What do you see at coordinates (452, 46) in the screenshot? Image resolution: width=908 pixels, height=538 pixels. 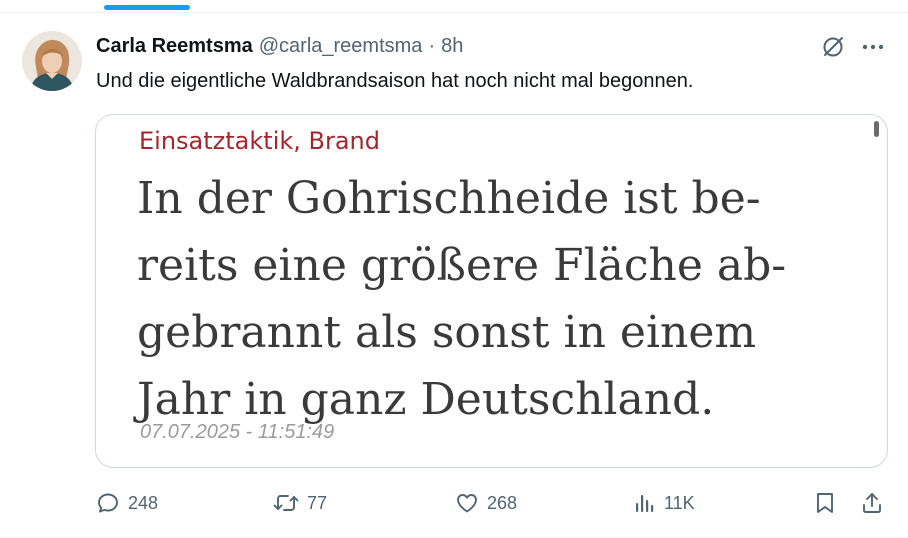 I see `timestamp: 8h` at bounding box center [452, 46].